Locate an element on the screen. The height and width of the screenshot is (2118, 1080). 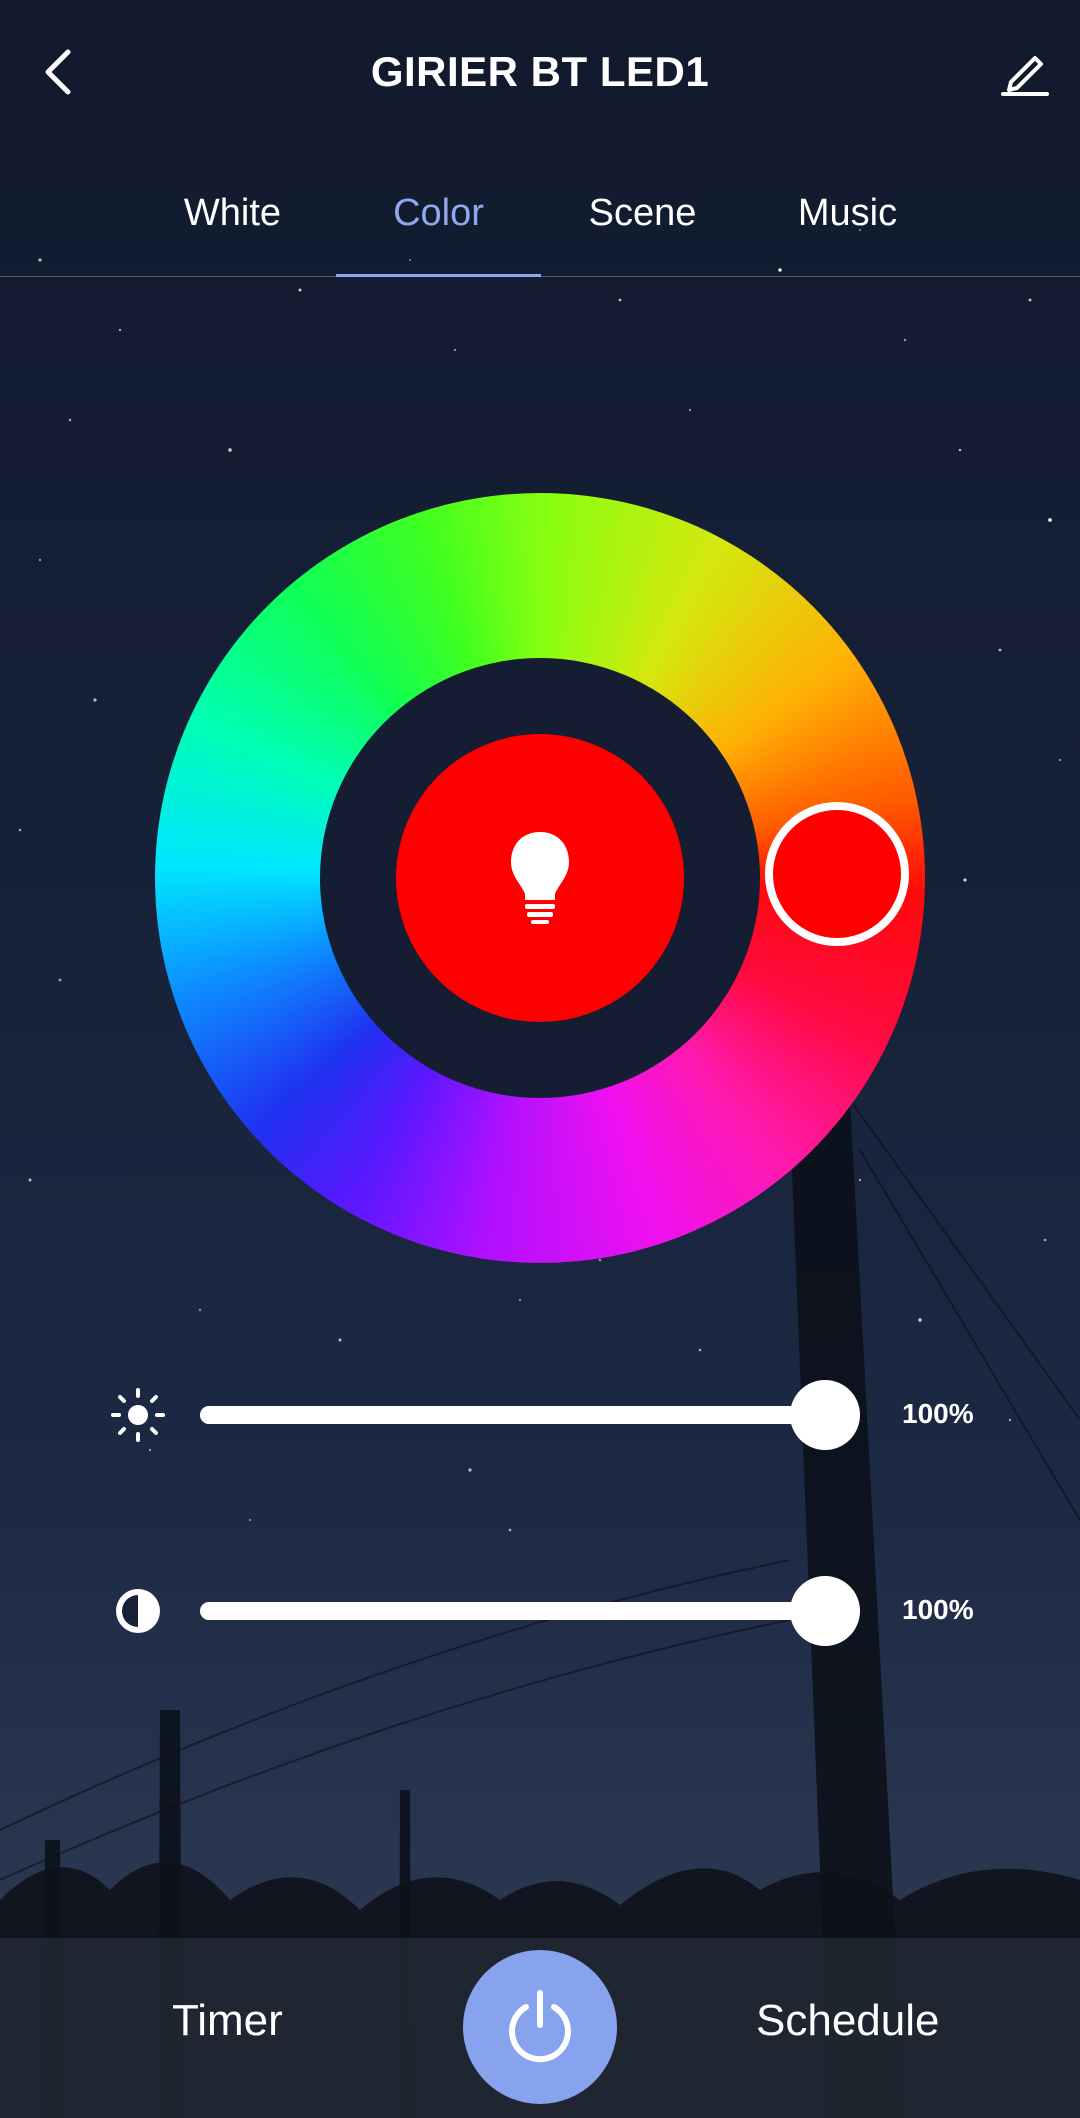
edit-button is located at coordinates (1025, 72).